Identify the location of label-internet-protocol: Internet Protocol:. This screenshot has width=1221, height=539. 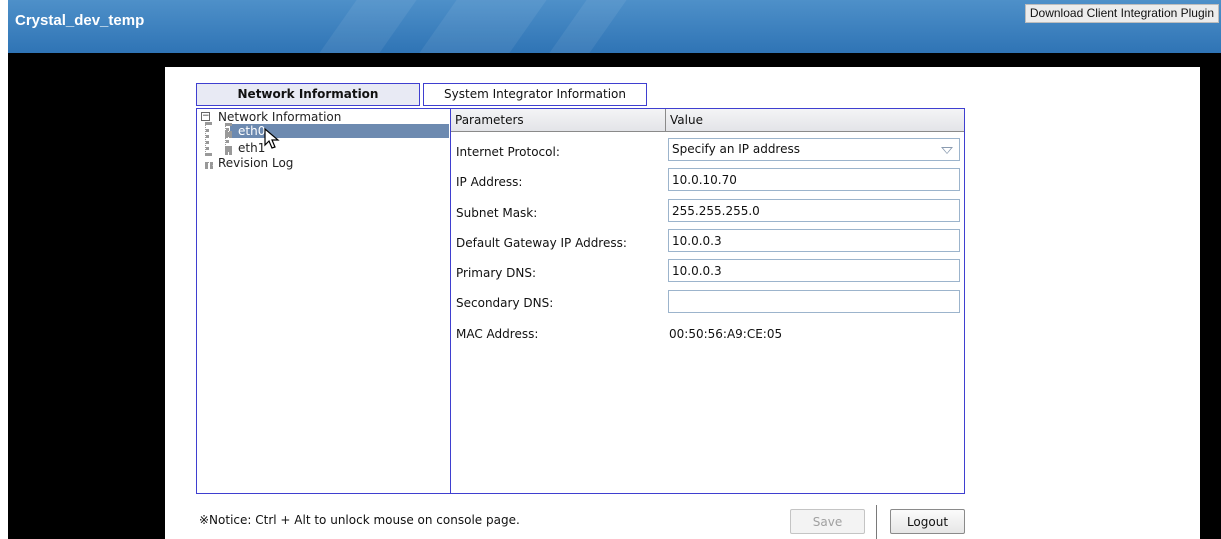
(508, 152).